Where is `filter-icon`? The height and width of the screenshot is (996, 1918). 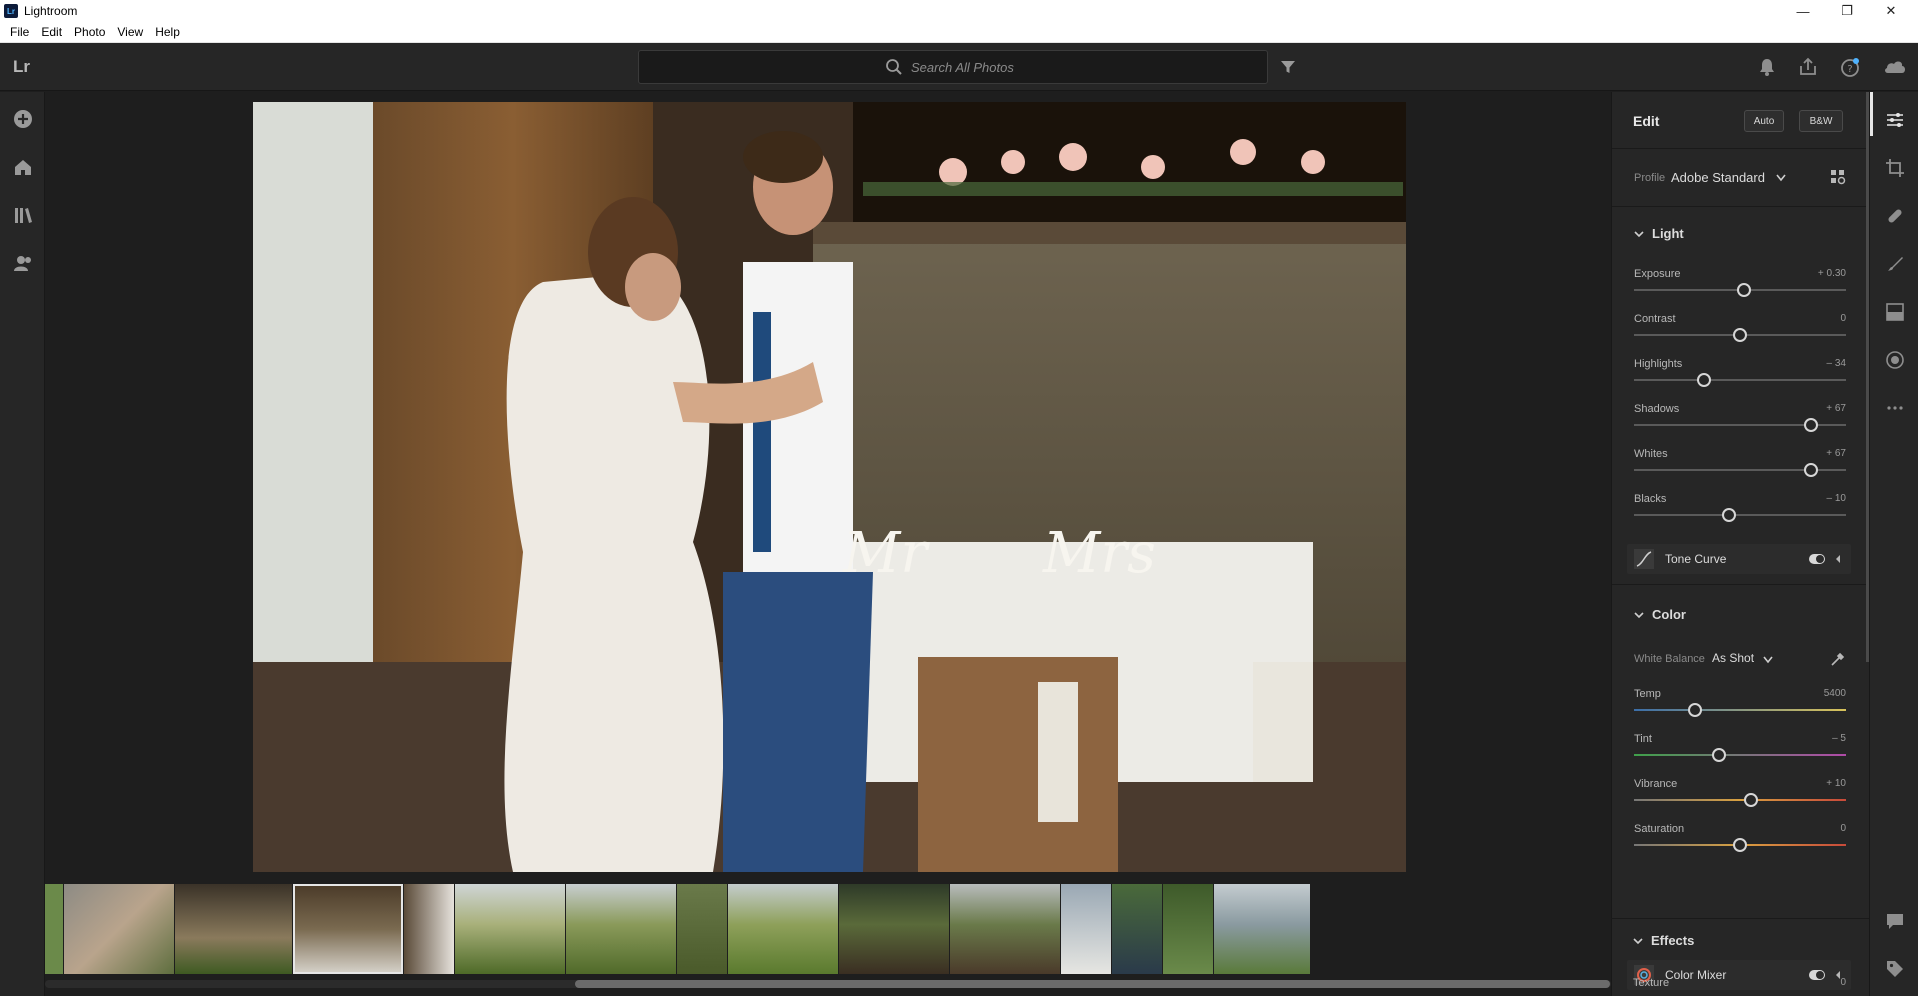 filter-icon is located at coordinates (1288, 67).